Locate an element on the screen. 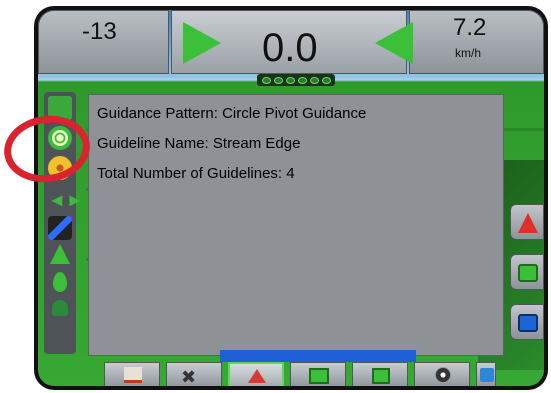  bound-view-icon is located at coordinates (528, 323).